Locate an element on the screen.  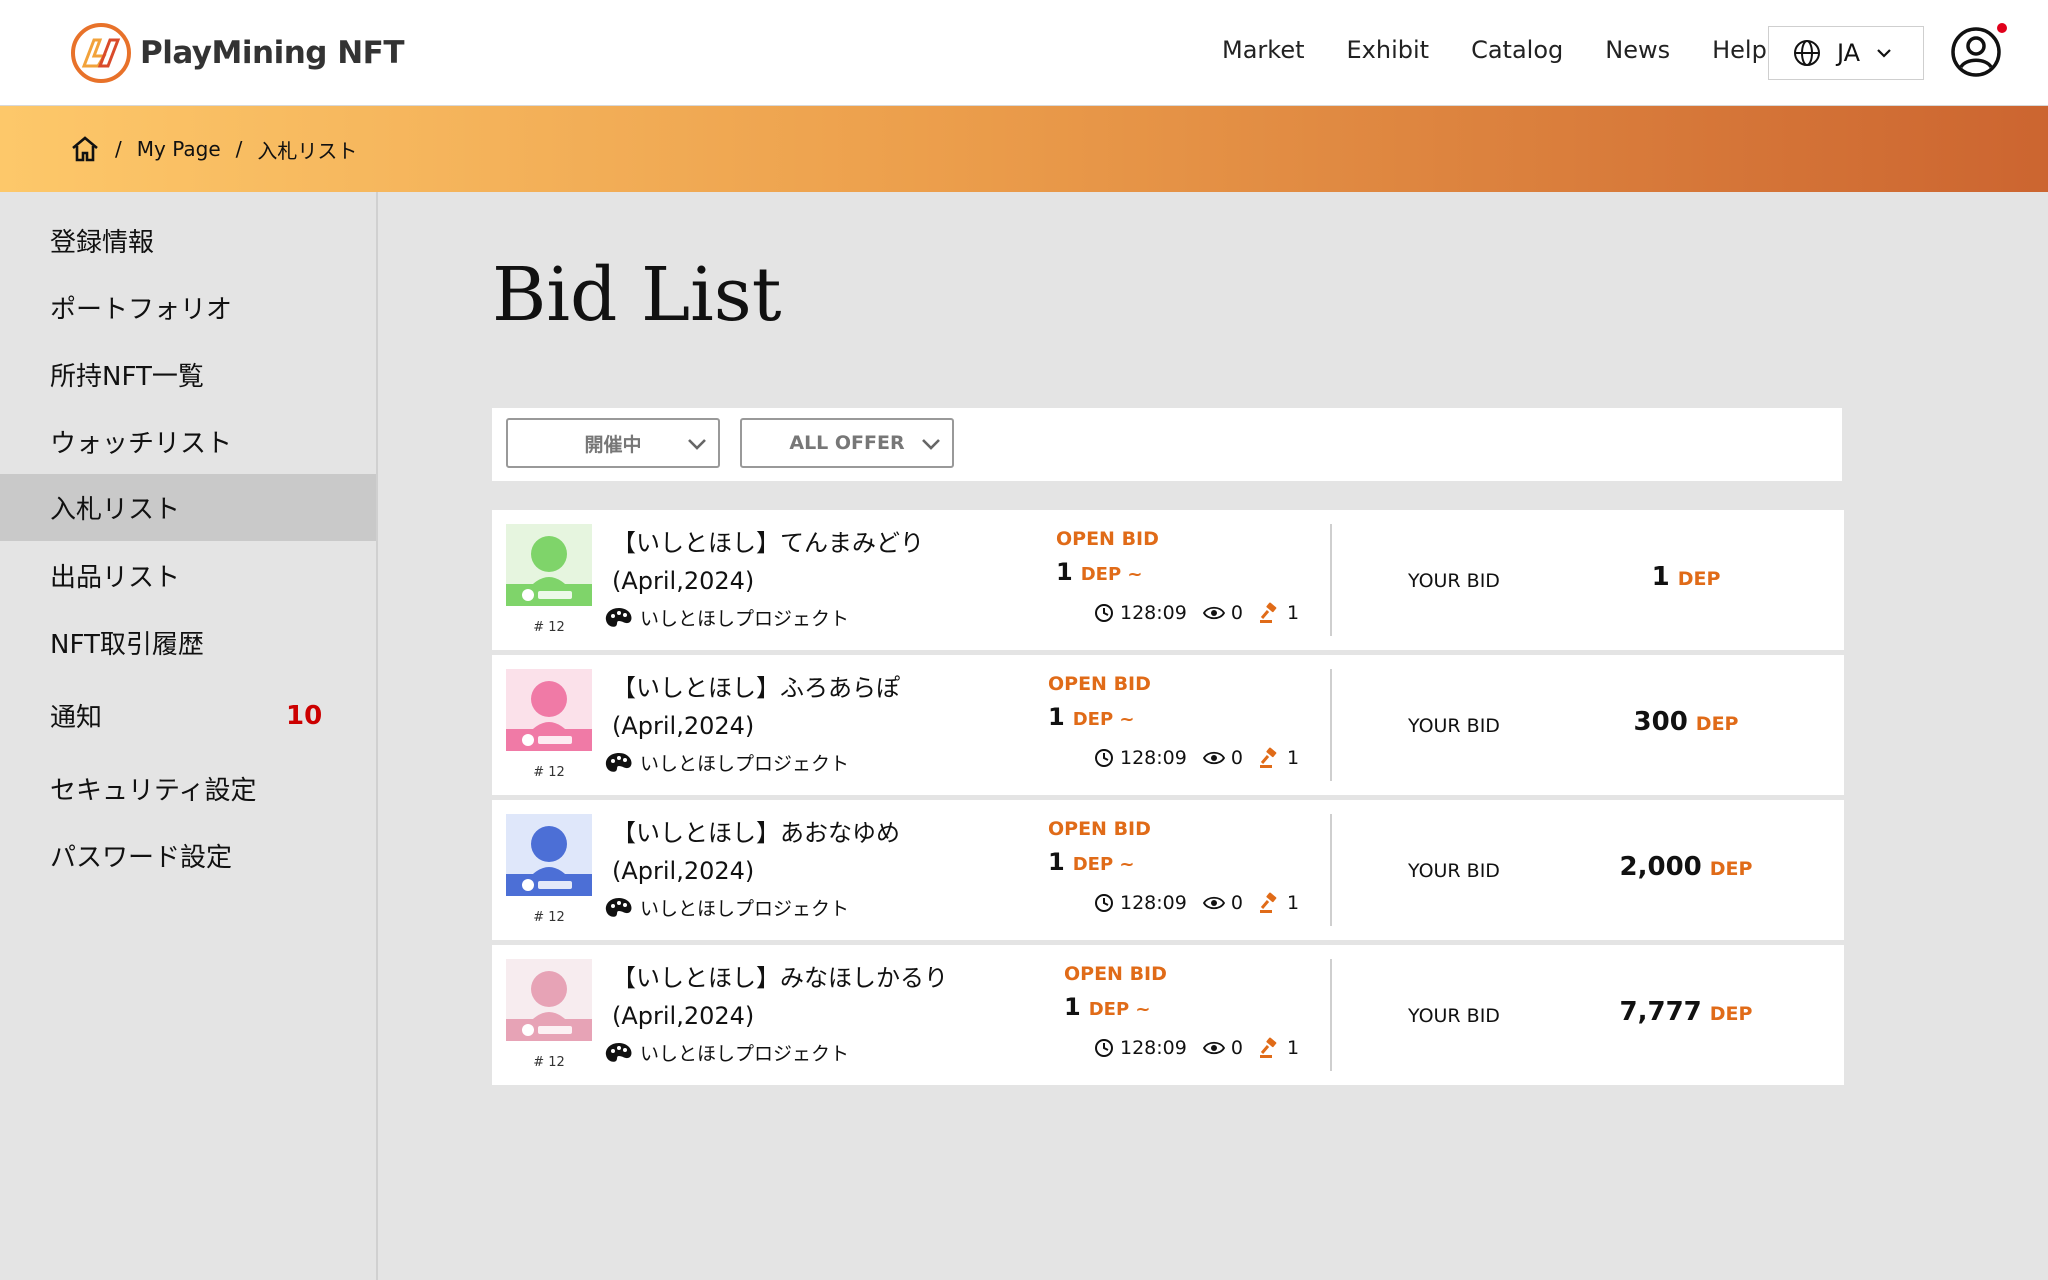
your-bid-amount: 7,777 DEP is located at coordinates (1686, 1012).